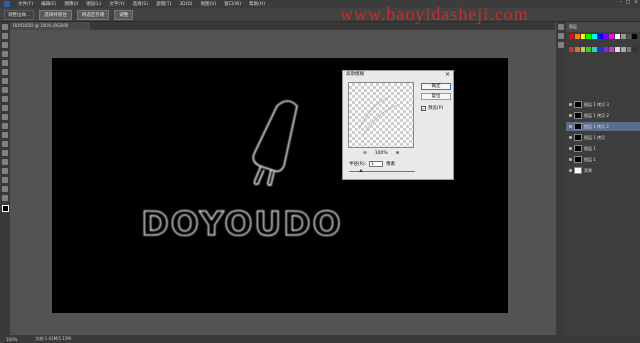 Image resolution: width=640 pixels, height=343 pixels. What do you see at coordinates (5, 189) in the screenshot?
I see `hand-tool-icon` at bounding box center [5, 189].